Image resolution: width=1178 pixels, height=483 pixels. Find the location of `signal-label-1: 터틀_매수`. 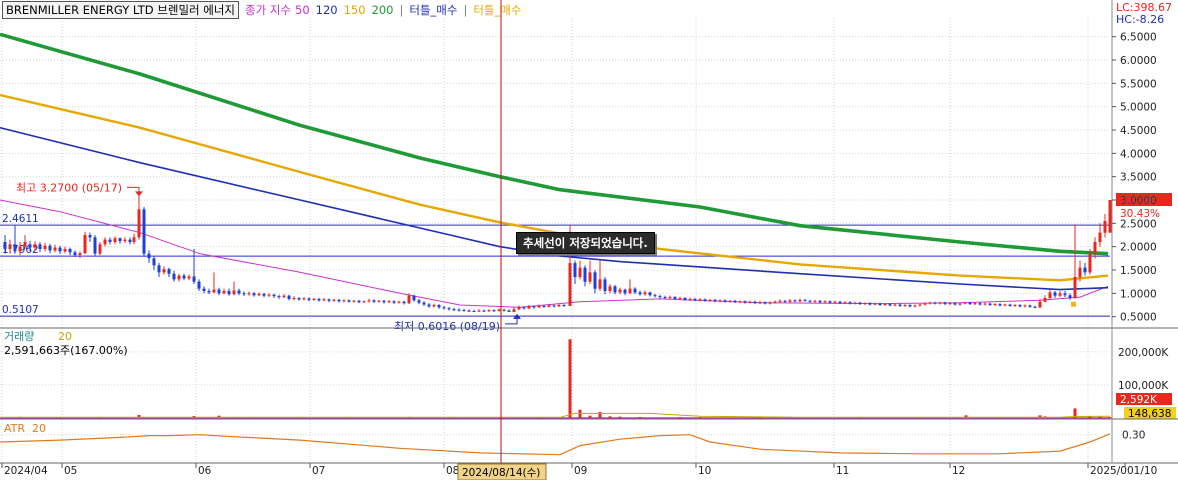

signal-label-1: 터틀_매수 is located at coordinates (433, 10).